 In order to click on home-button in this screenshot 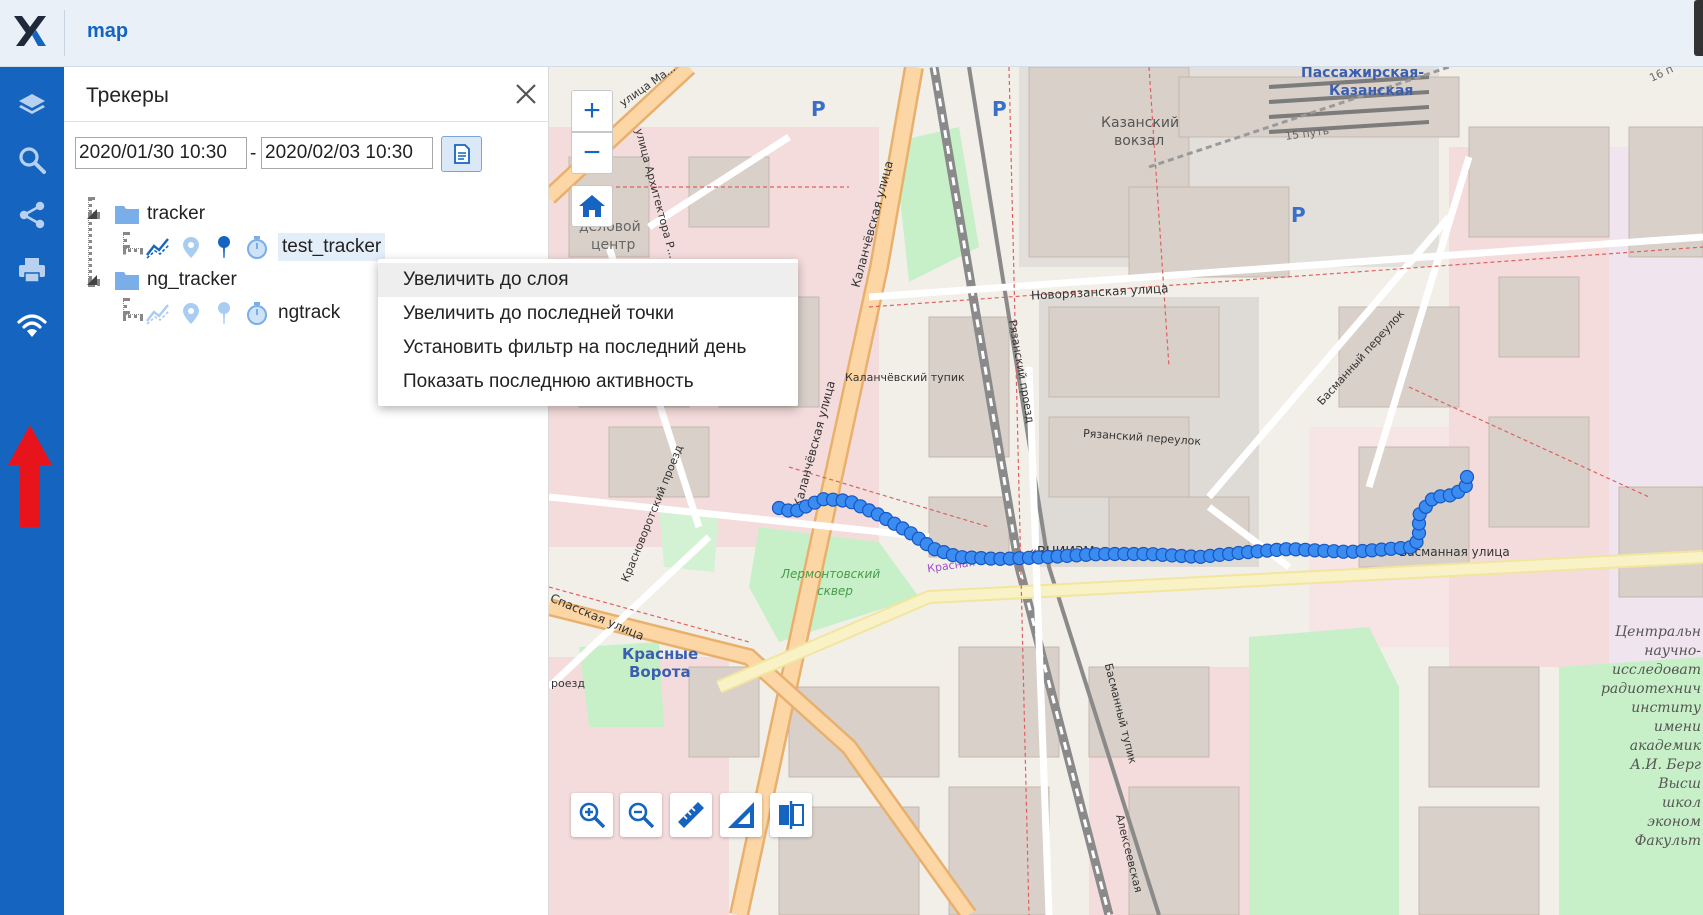, I will do `click(592, 206)`.